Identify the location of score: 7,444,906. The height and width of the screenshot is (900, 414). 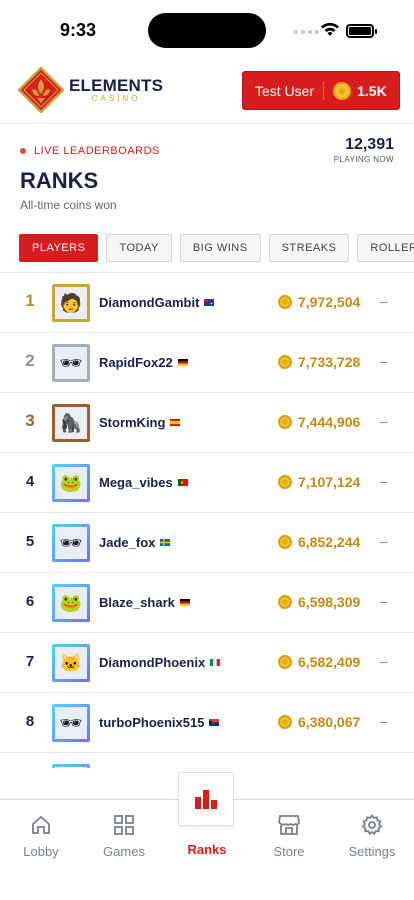
(319, 422).